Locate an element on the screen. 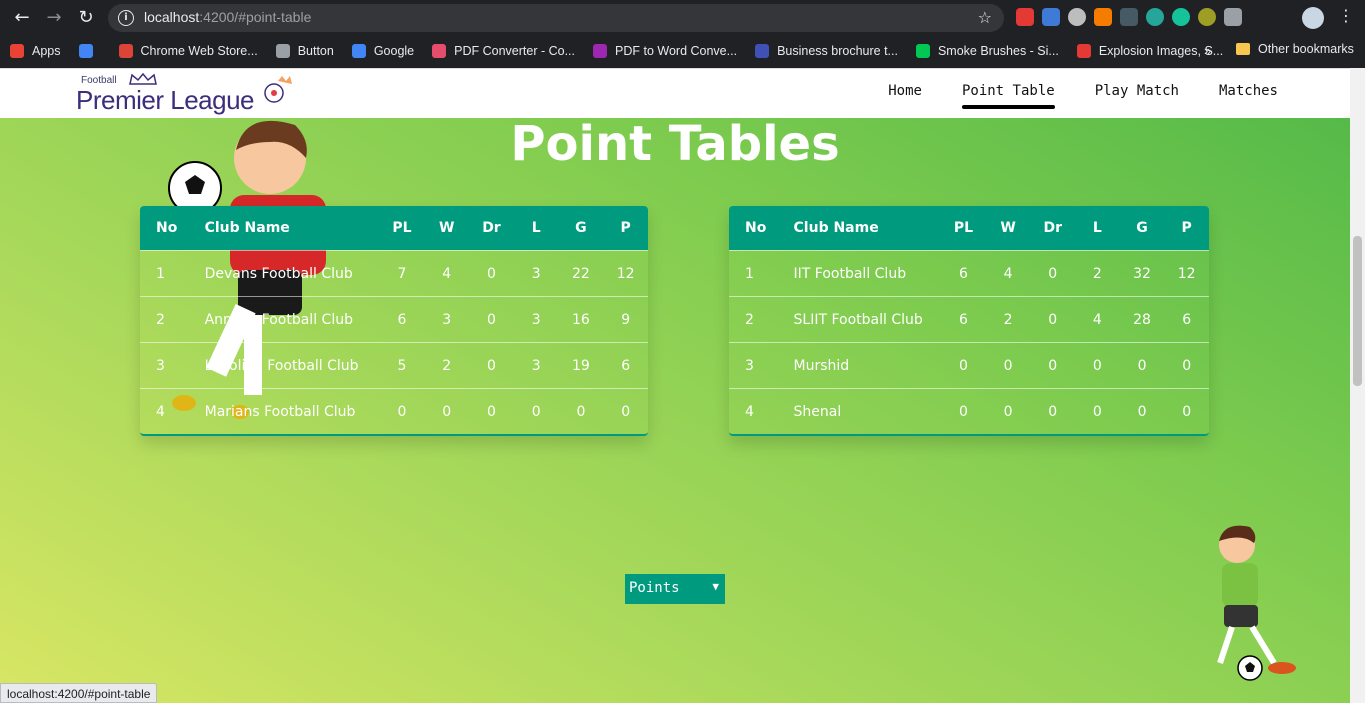 The height and width of the screenshot is (703, 1365). table-cell: Annites Football Club is located at coordinates (278, 319).